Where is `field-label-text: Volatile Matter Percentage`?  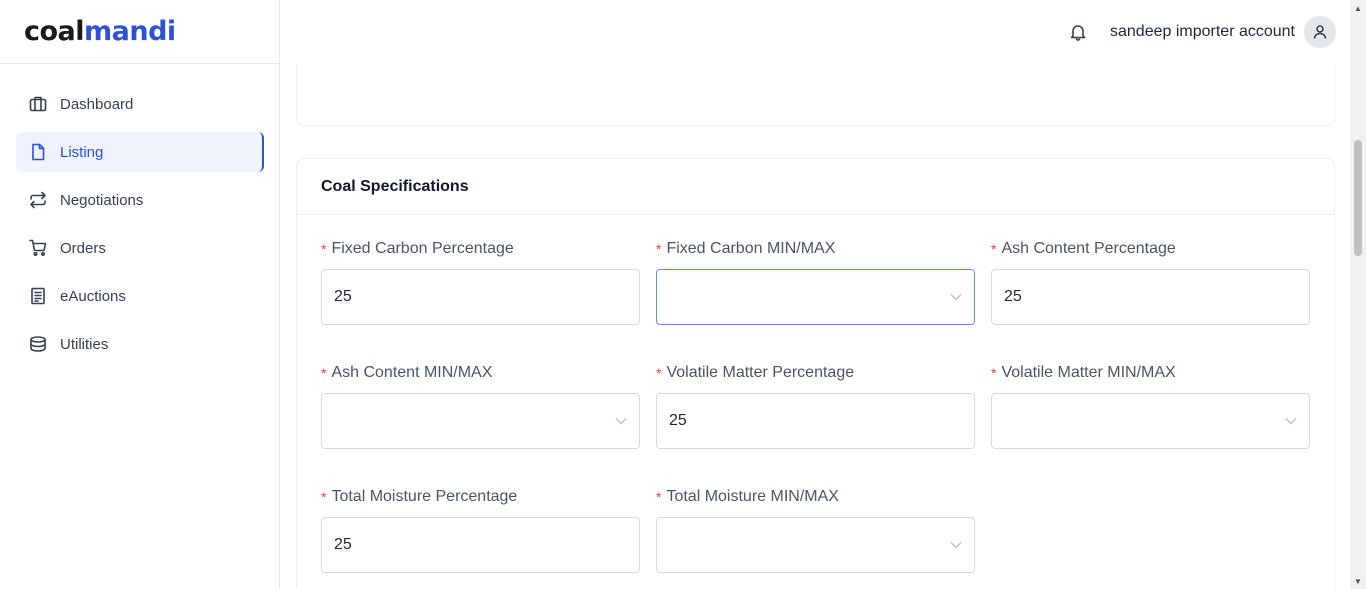
field-label-text: Volatile Matter Percentage is located at coordinates (760, 372).